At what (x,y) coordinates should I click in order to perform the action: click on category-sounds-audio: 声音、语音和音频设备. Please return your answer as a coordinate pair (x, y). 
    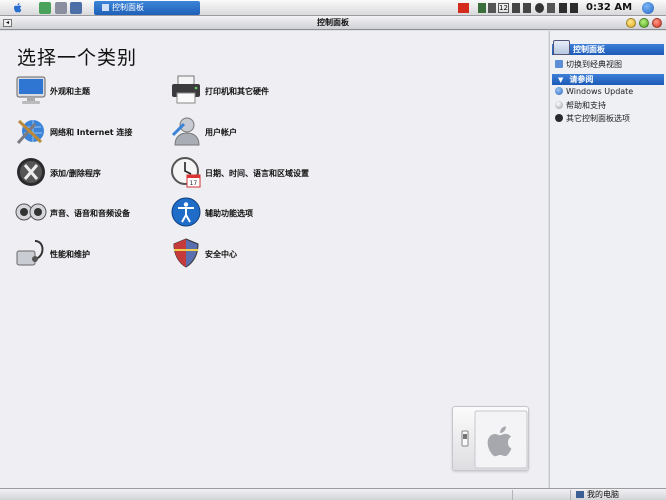
    Looking at the image, I should click on (100, 212).